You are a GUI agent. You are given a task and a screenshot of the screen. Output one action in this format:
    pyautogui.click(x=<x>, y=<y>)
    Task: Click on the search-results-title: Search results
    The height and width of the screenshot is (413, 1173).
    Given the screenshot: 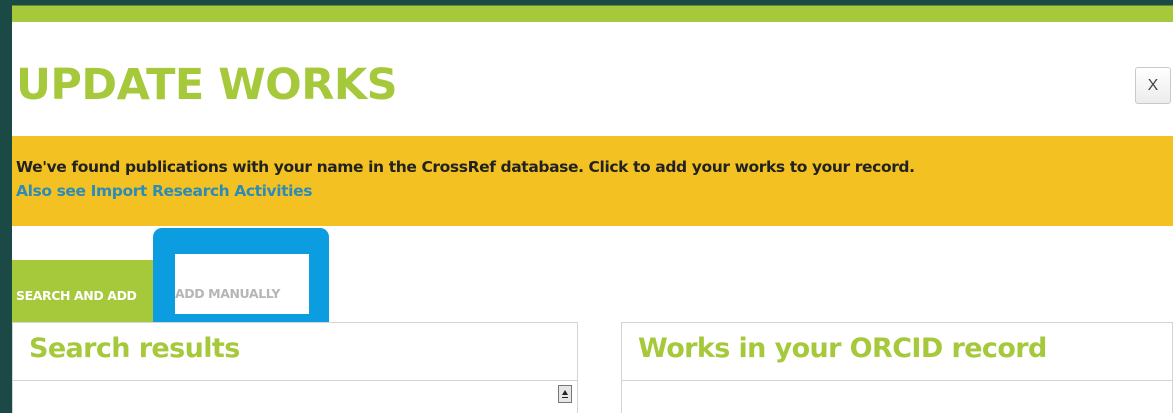 What is the action you would take?
    pyautogui.click(x=295, y=352)
    